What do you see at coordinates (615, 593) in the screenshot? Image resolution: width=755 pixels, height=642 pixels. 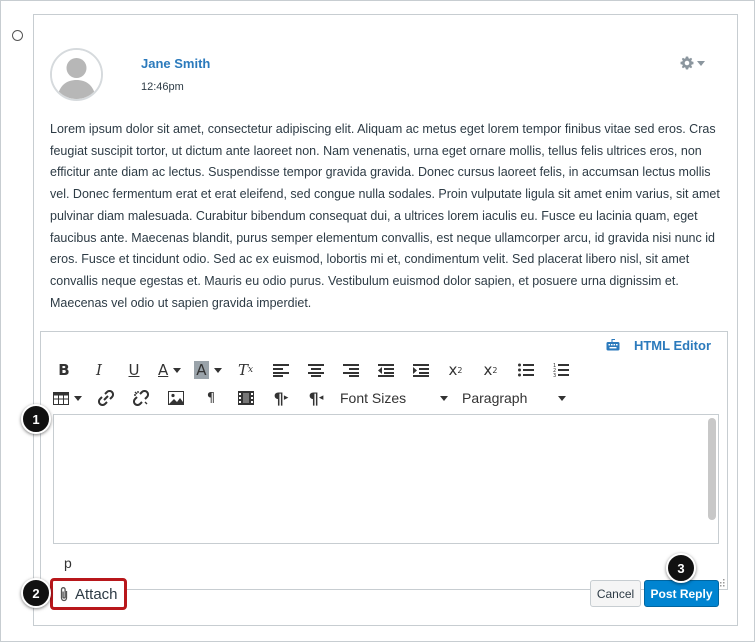 I see `cancel-button: Cancel` at bounding box center [615, 593].